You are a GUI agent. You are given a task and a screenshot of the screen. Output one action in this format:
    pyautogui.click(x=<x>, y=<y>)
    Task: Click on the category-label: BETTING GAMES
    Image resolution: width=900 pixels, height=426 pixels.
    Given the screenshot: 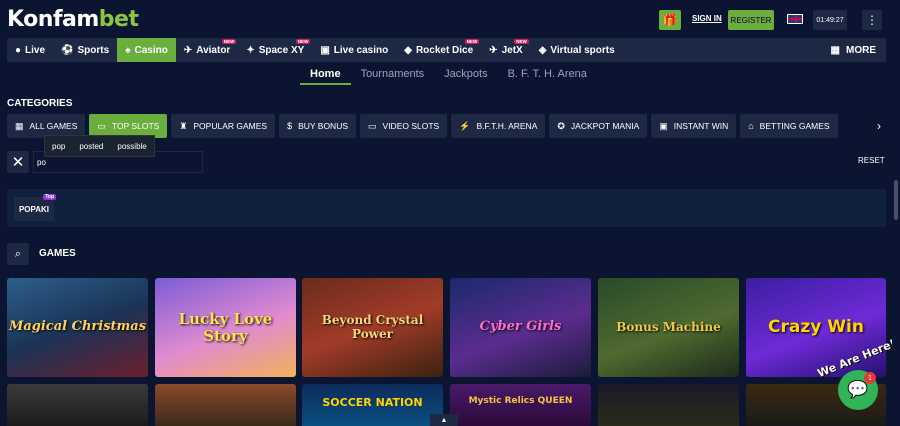 What is the action you would take?
    pyautogui.click(x=794, y=126)
    